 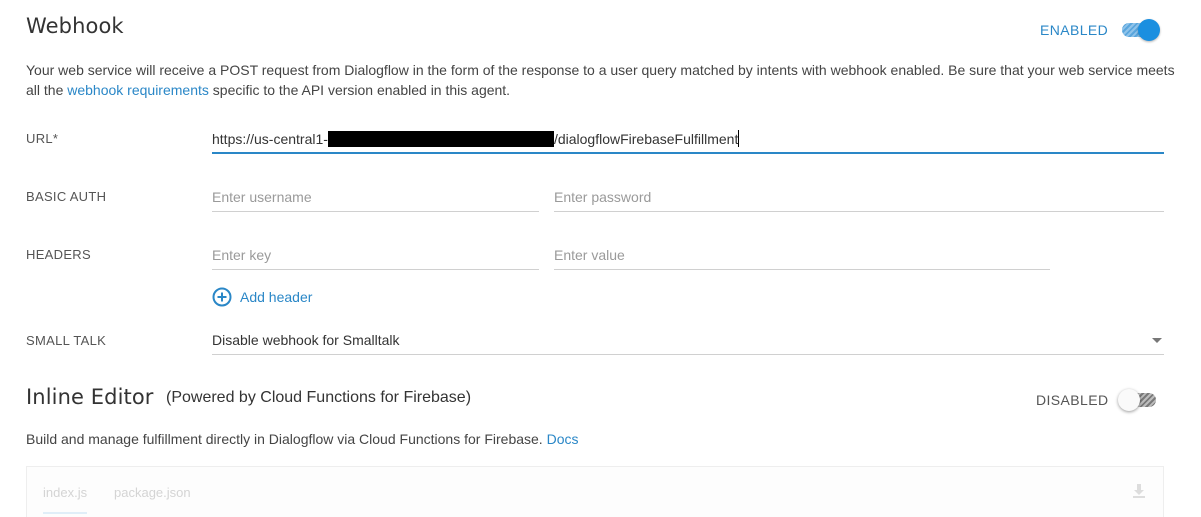 What do you see at coordinates (58, 254) in the screenshot?
I see `headers-label: HEADERS` at bounding box center [58, 254].